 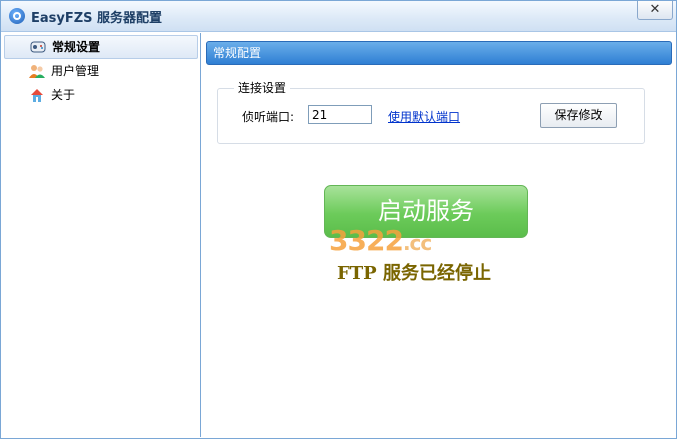 I want to click on sidebar-item-label: 用户管理, so click(x=75, y=71).